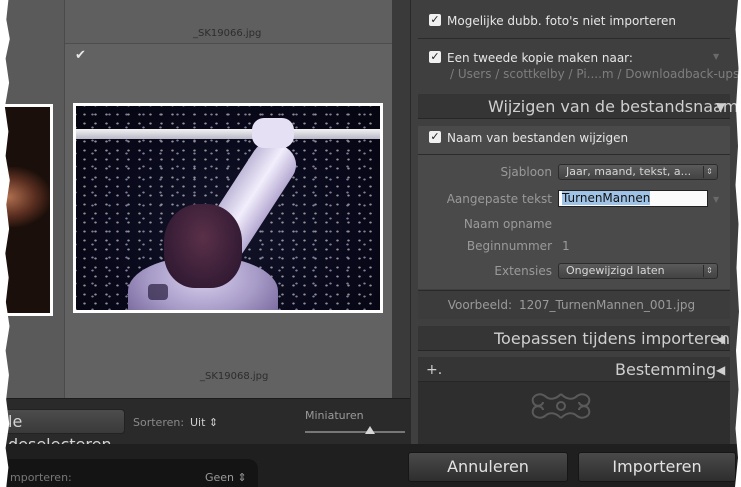 The image size is (741, 487). I want to click on sort-label: Sorteren:, so click(159, 422).